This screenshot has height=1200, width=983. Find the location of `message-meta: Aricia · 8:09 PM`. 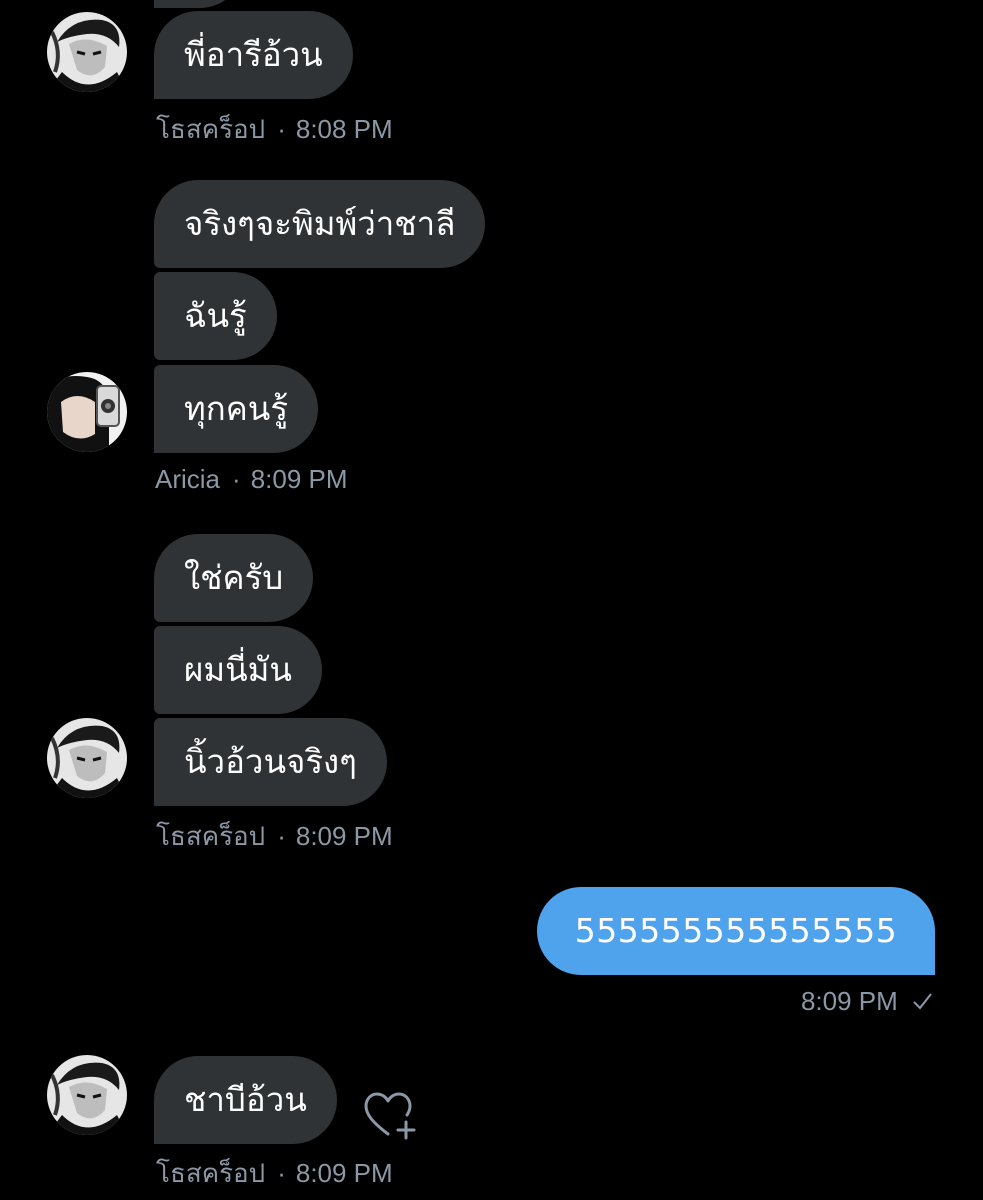

message-meta: Aricia · 8:09 PM is located at coordinates (251, 479).